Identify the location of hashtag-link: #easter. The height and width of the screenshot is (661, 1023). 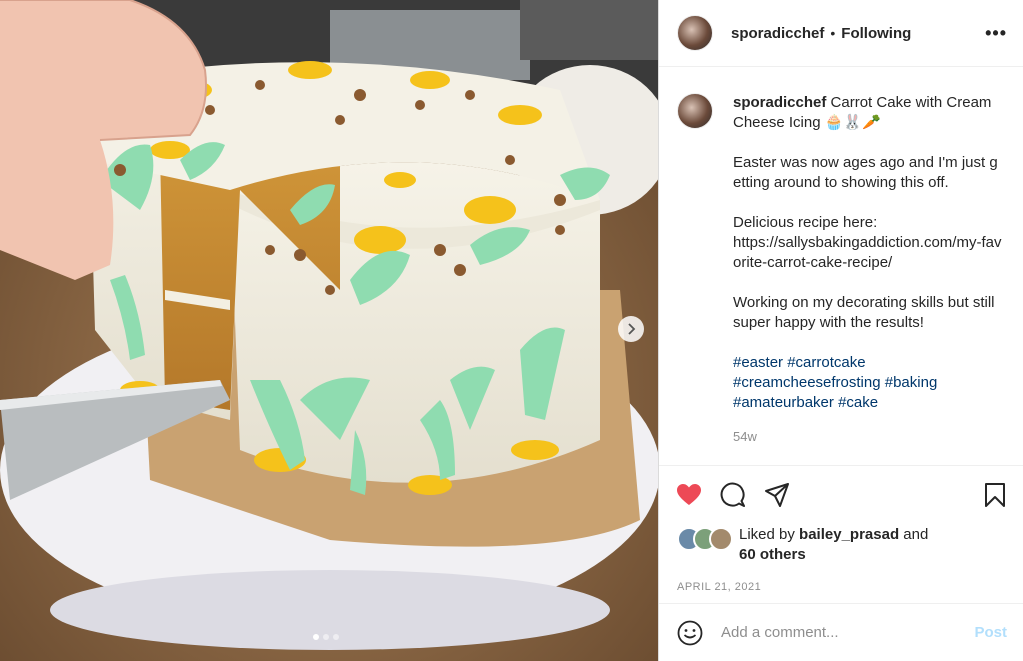
(758, 362).